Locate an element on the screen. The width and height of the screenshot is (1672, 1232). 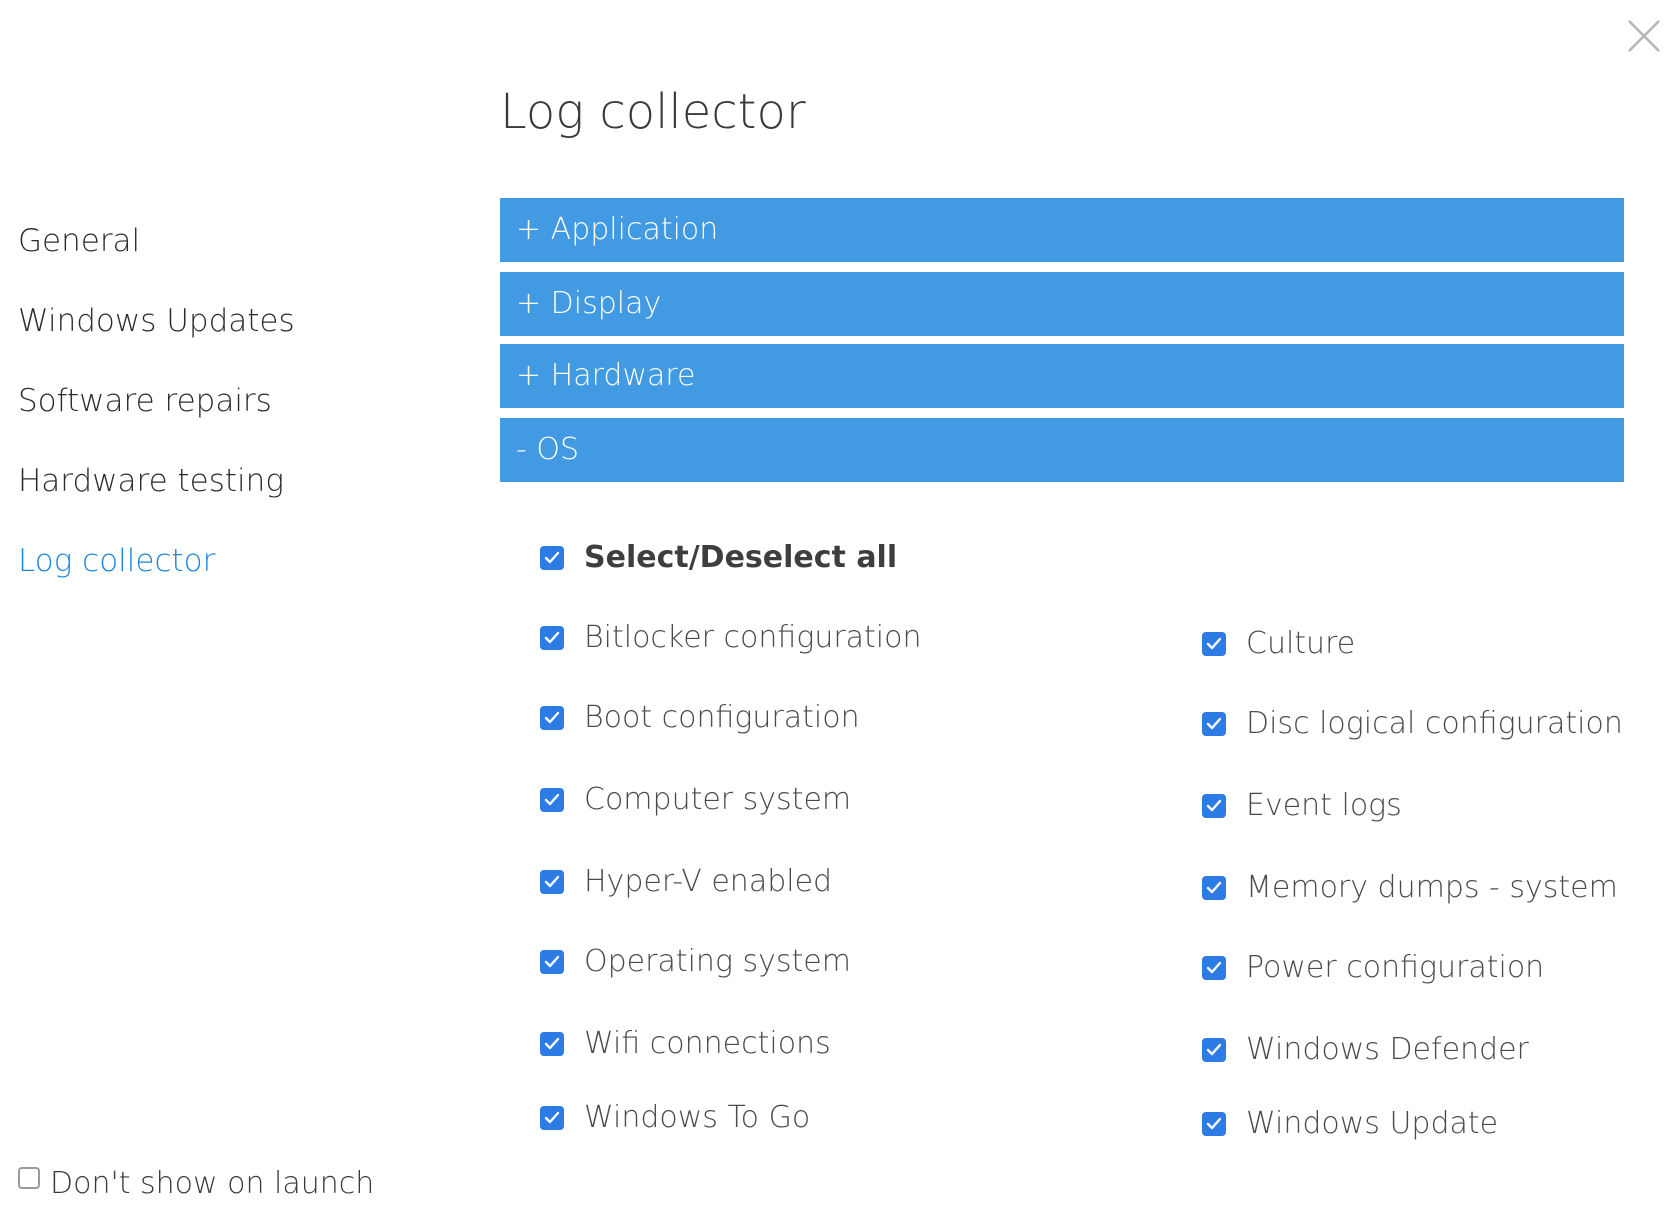
sidebar-item-hardware-testing: Hardware testing is located at coordinates (151, 481).